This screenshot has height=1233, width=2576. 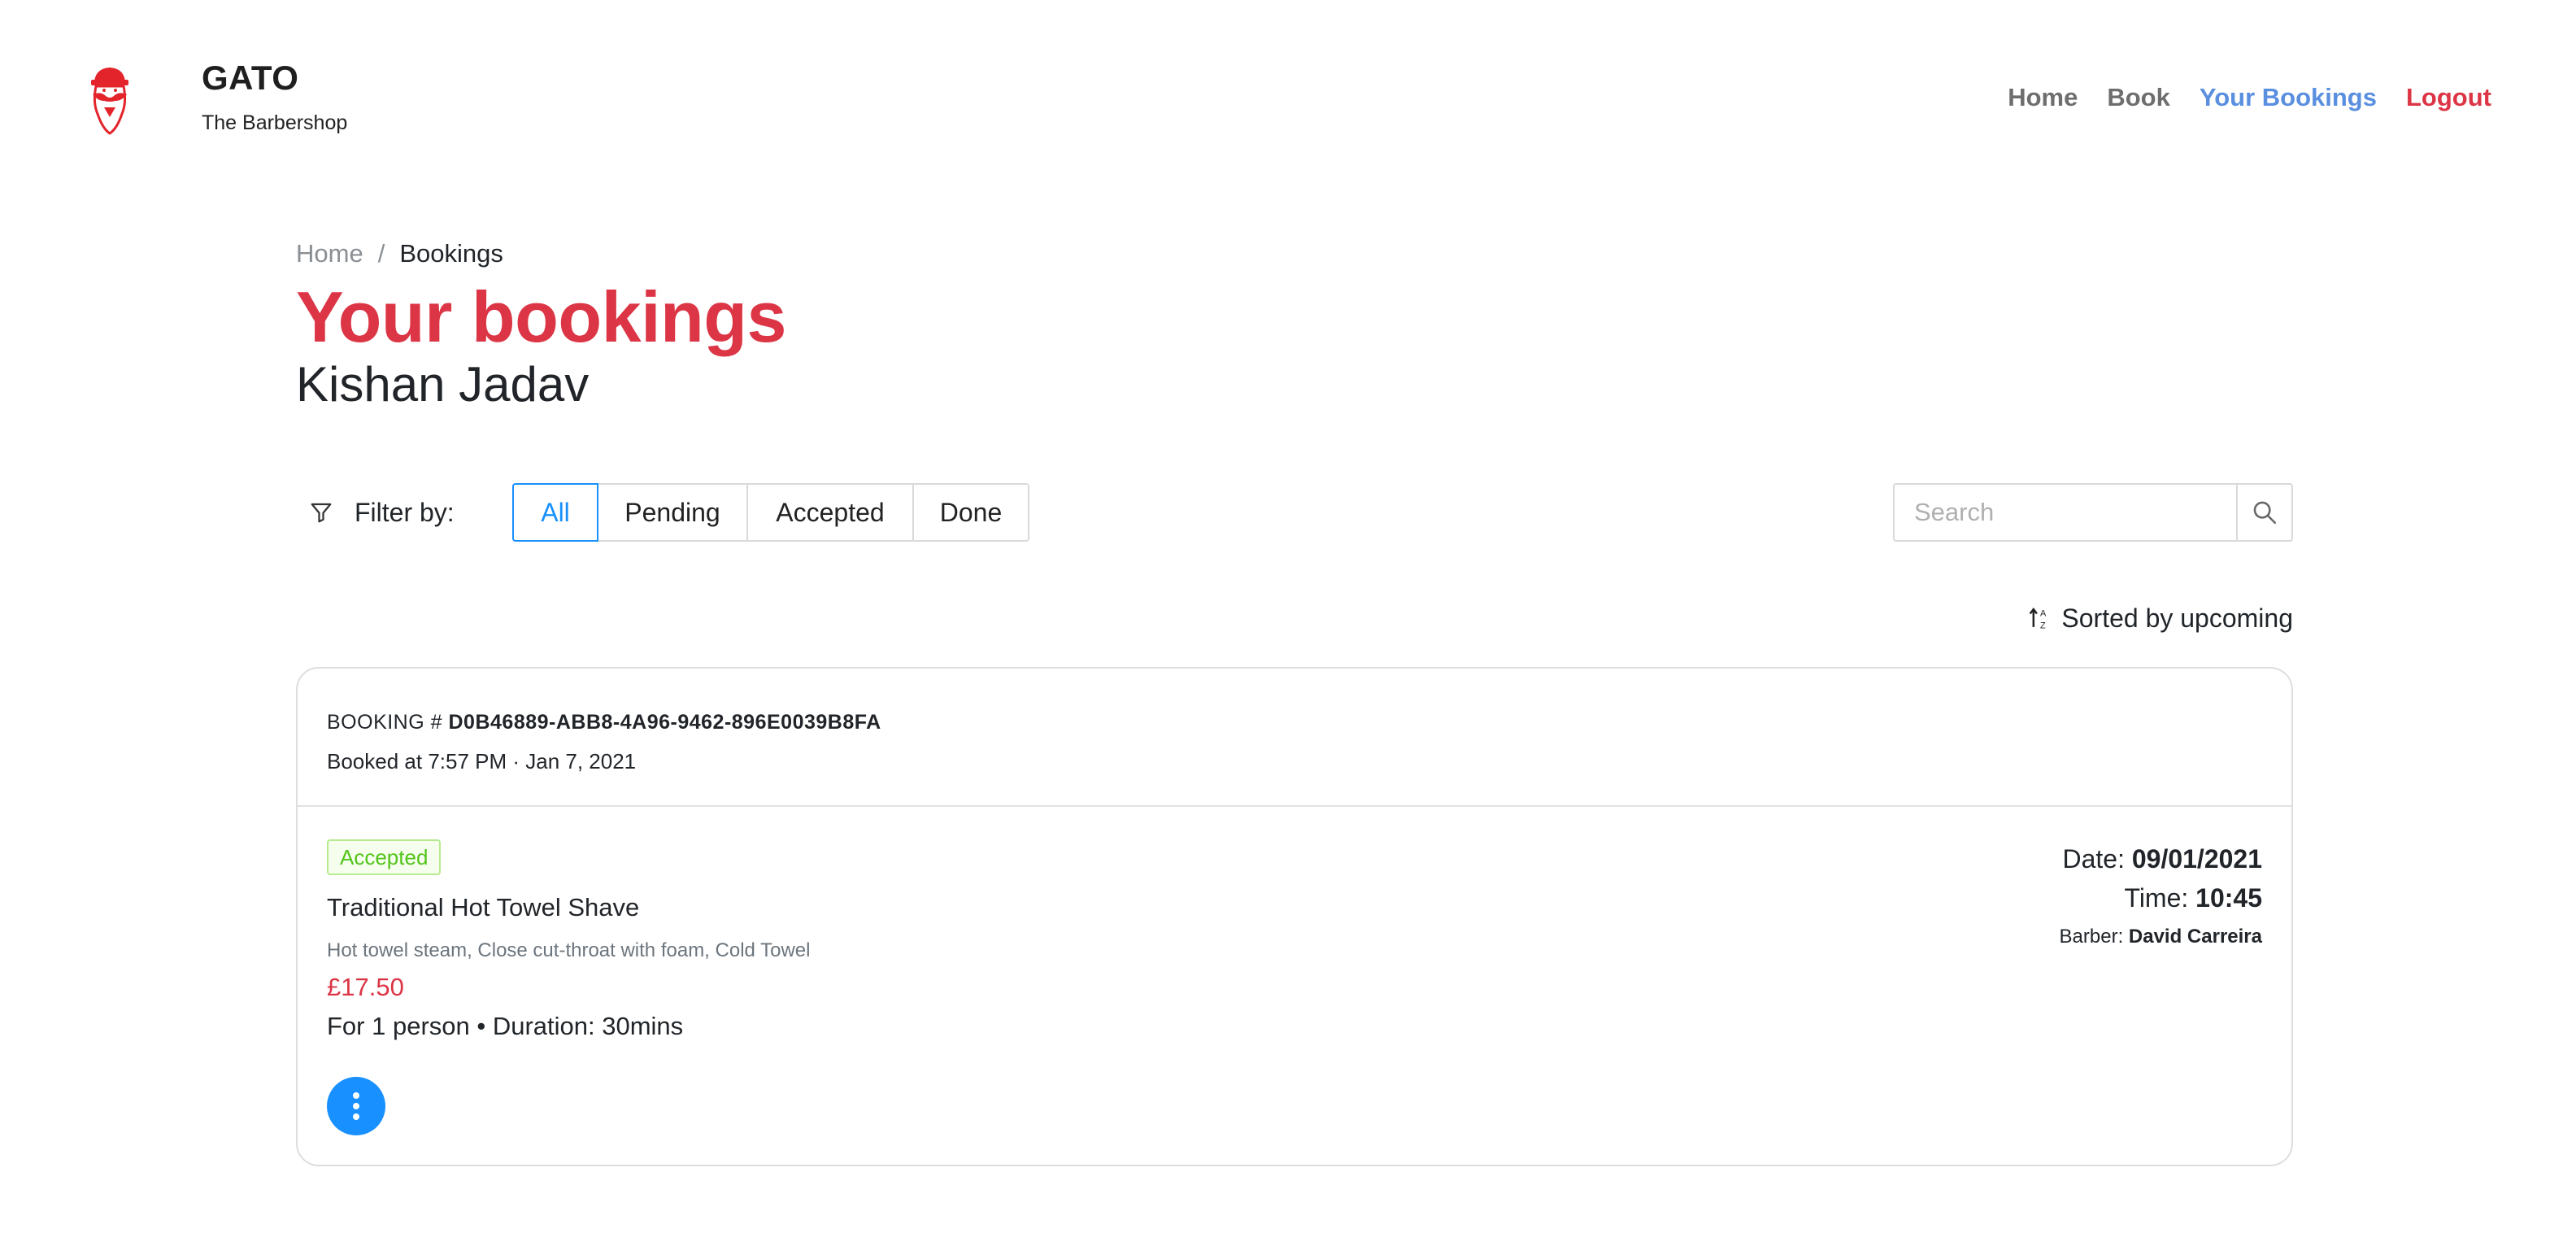 I want to click on filter-all-button: All, so click(x=555, y=512).